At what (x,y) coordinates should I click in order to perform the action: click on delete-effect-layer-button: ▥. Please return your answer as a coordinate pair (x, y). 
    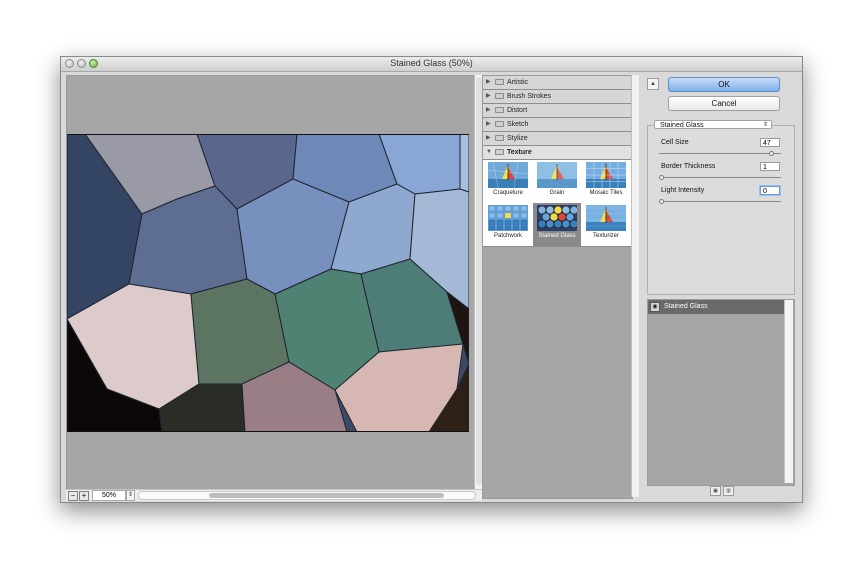
    Looking at the image, I should click on (728, 491).